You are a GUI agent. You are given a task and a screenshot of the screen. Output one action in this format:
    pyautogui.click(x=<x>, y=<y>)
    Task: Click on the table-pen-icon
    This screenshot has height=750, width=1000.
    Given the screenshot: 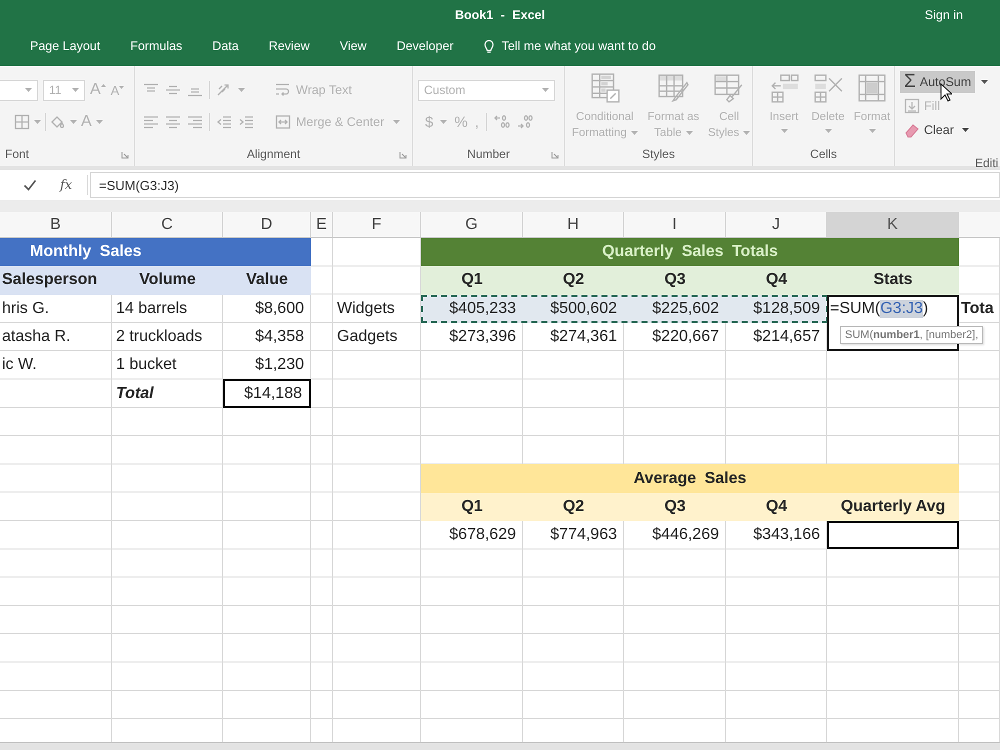 What is the action you would take?
    pyautogui.click(x=673, y=88)
    